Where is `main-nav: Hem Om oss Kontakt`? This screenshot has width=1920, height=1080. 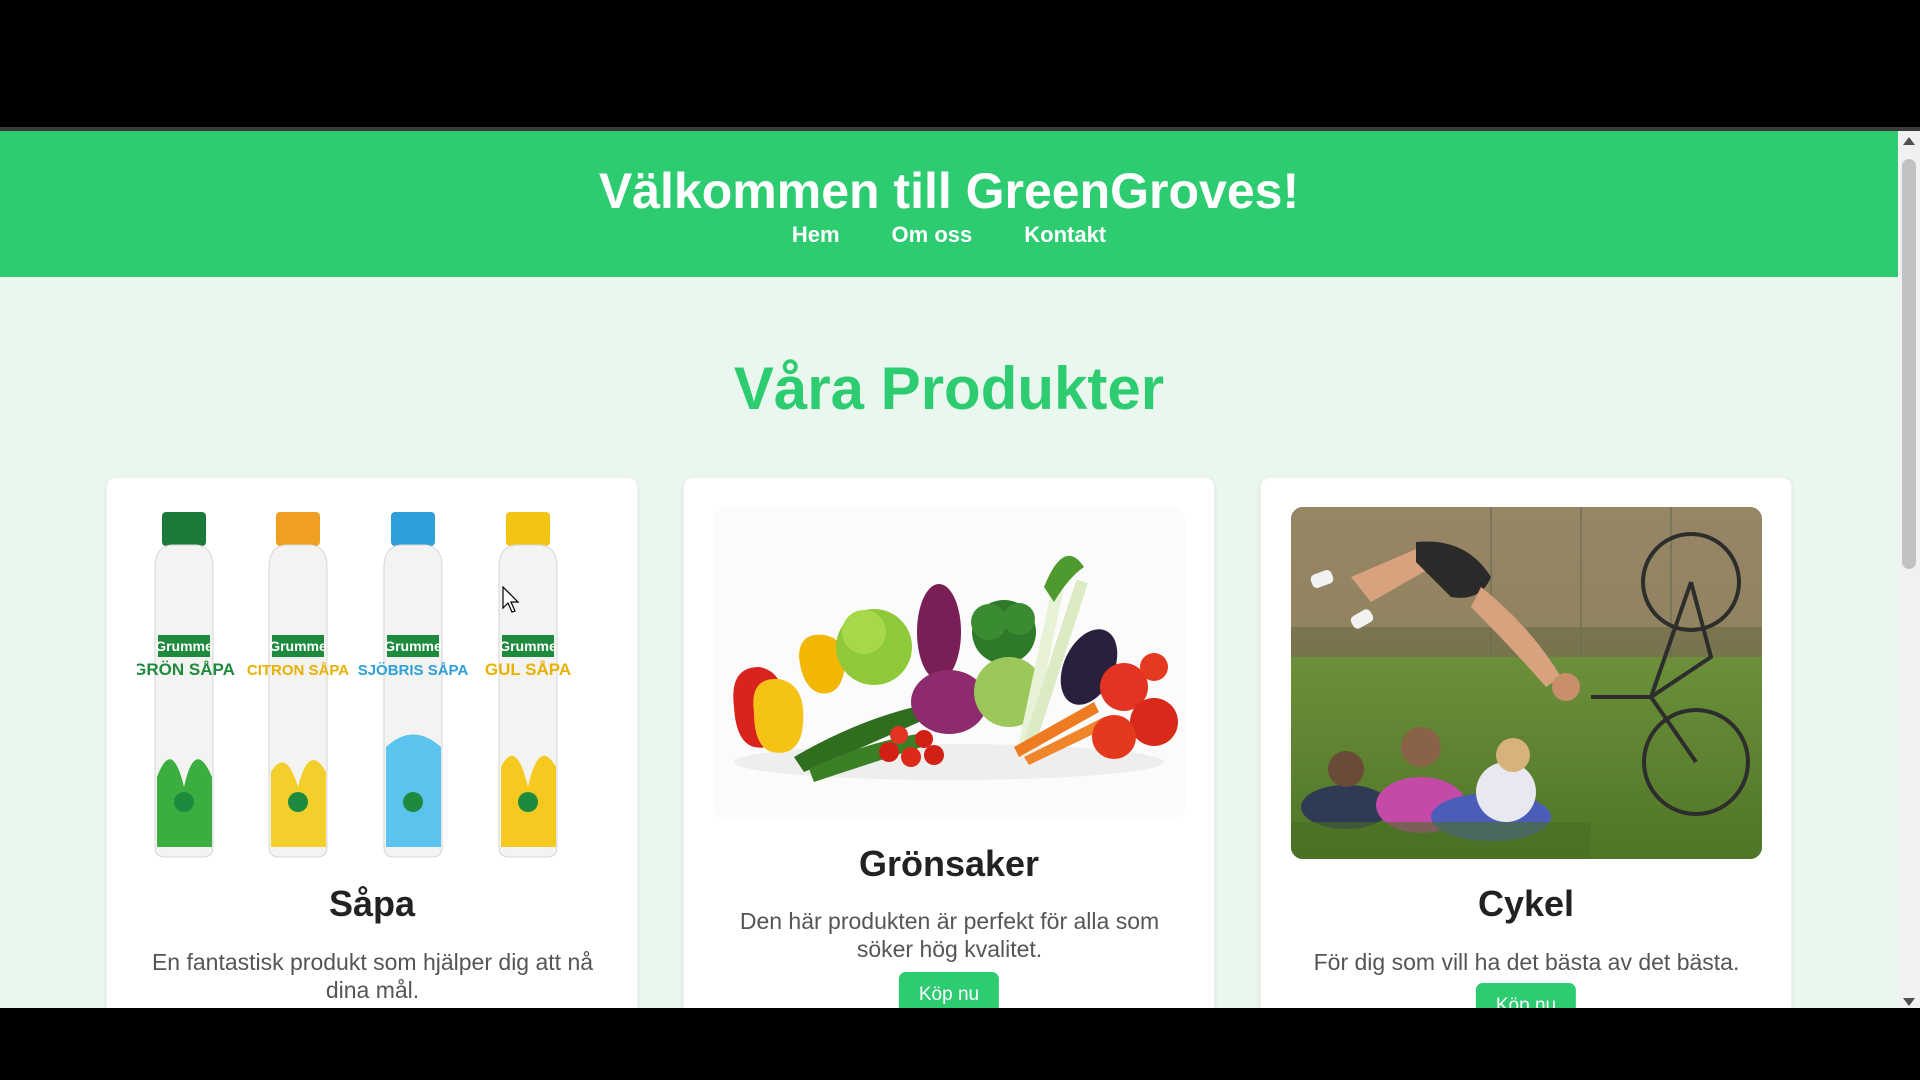 main-nav: Hem Om oss Kontakt is located at coordinates (949, 235).